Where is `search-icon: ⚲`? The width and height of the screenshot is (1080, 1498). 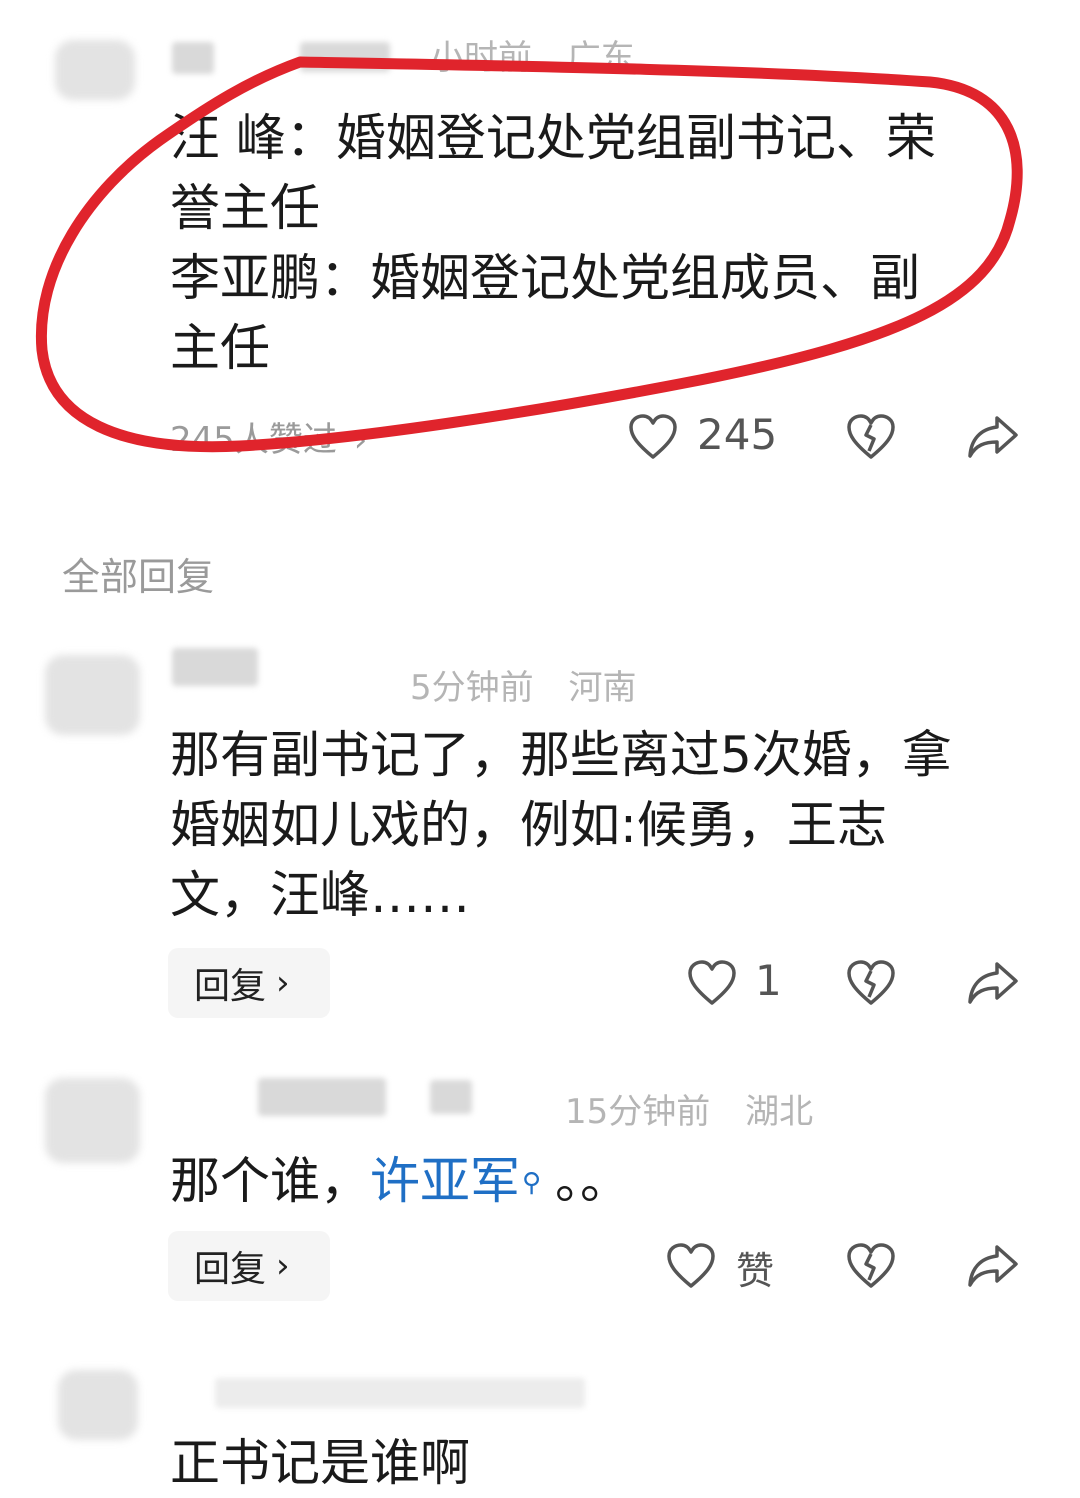 search-icon: ⚲ is located at coordinates (531, 1183).